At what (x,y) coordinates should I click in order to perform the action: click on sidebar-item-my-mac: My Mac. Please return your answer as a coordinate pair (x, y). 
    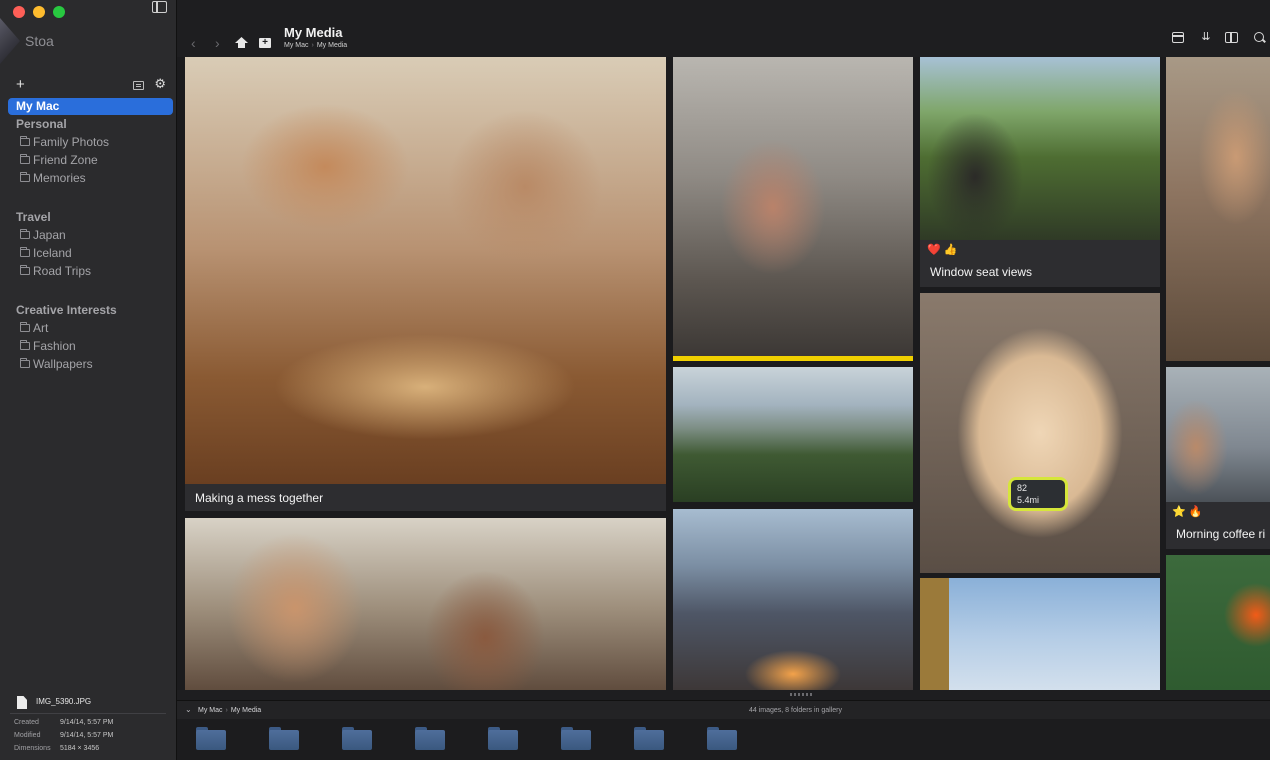
    Looking at the image, I should click on (90, 106).